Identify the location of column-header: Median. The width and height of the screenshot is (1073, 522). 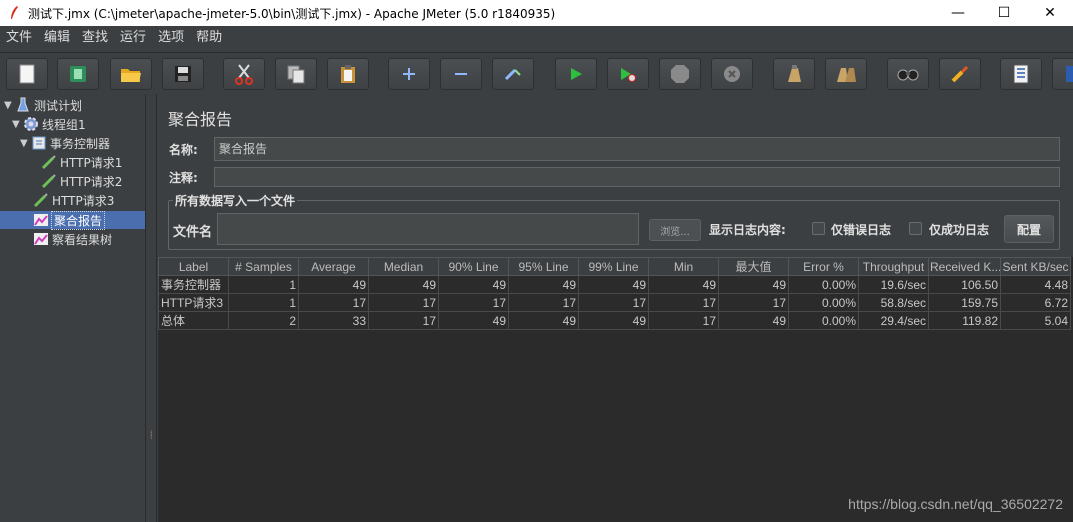
(403, 266).